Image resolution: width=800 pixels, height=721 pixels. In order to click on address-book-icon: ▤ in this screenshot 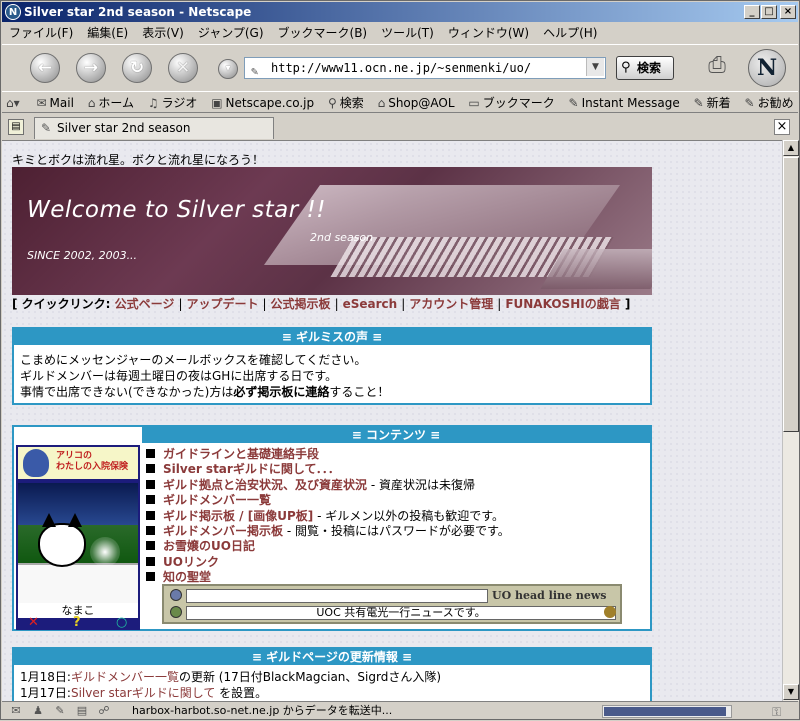, I will do `click(82, 711)`.